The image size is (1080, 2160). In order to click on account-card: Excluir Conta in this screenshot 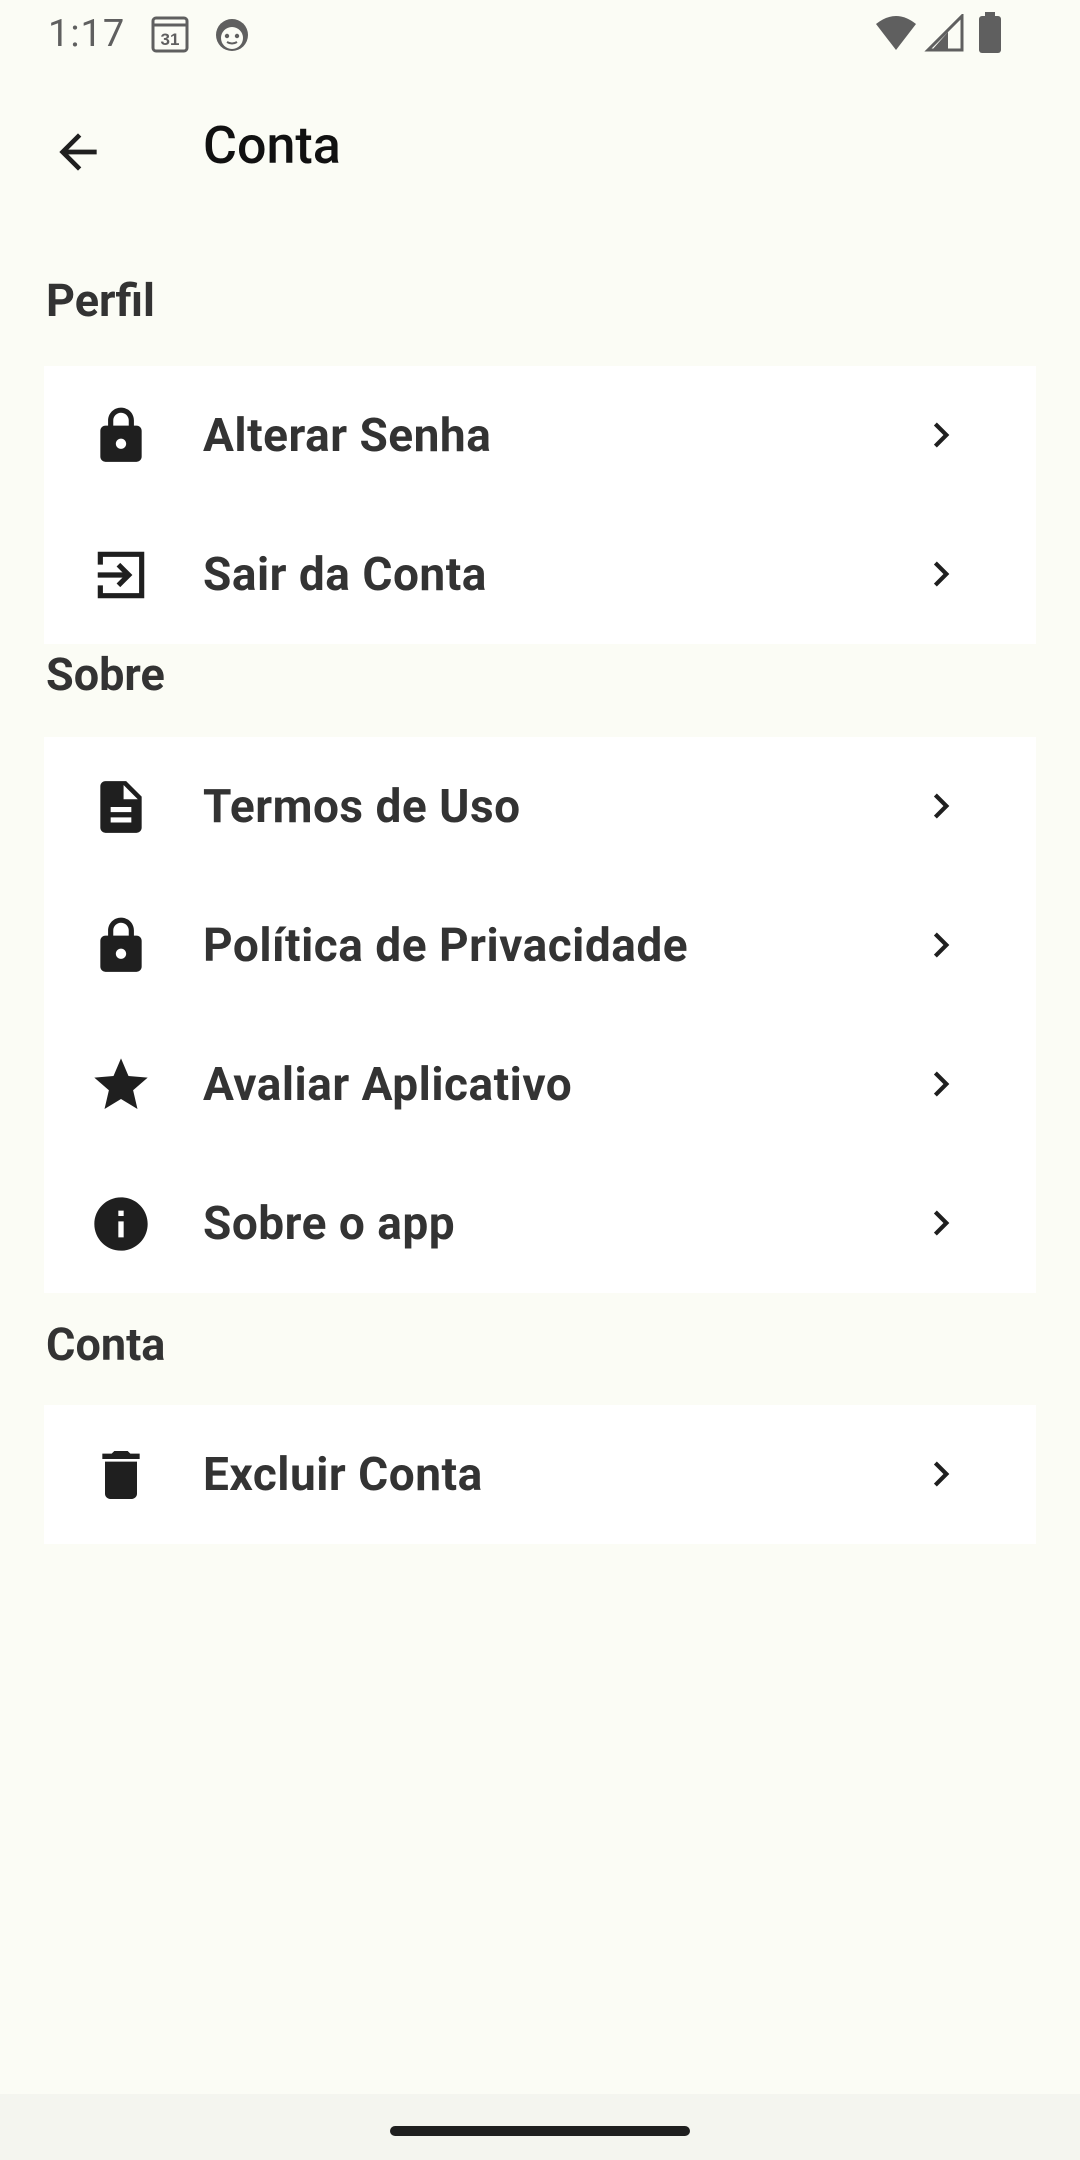, I will do `click(540, 1474)`.